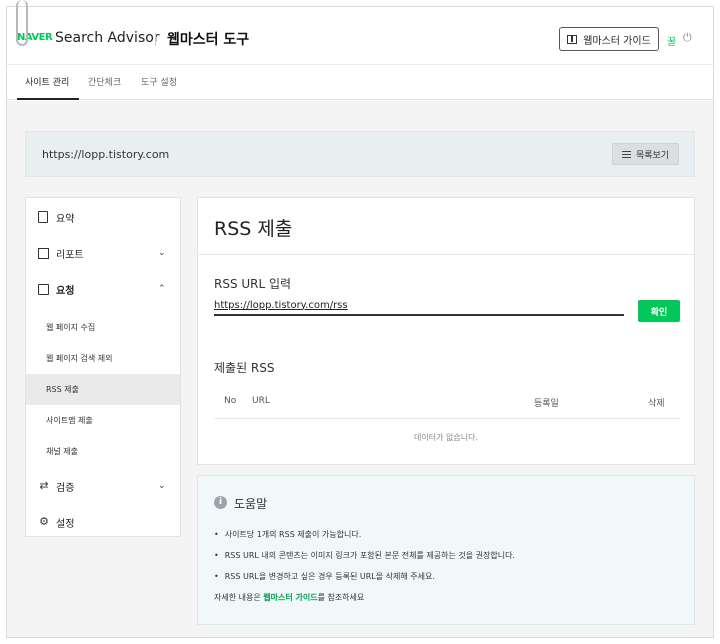  Describe the element at coordinates (360, 154) in the screenshot. I see `site-url-bar: https://lopp.tistory.com 목록보기` at that location.